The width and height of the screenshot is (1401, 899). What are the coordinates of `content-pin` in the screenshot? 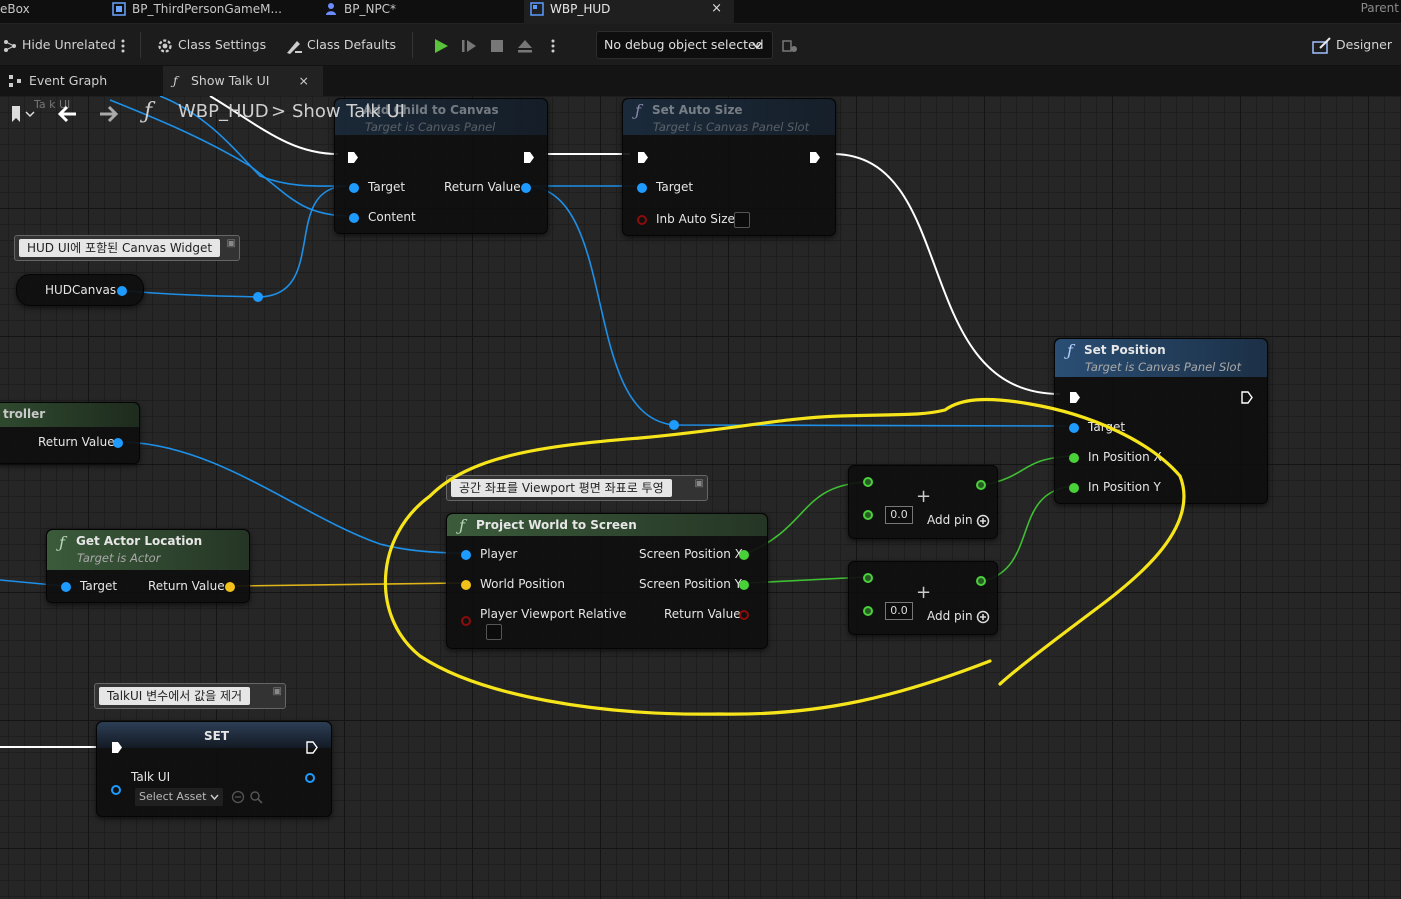 It's located at (354, 218).